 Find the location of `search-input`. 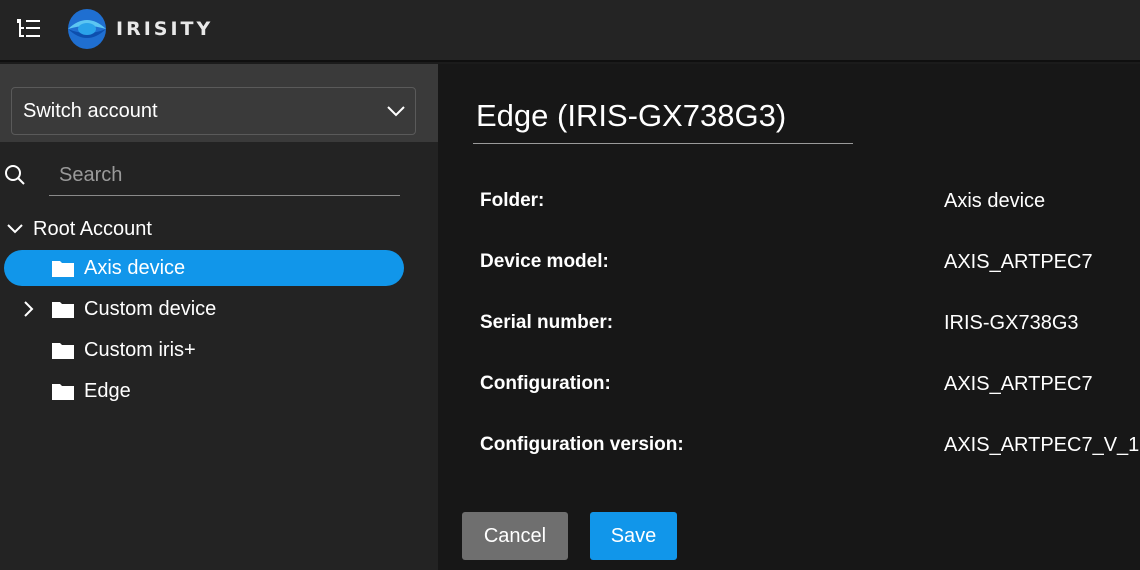

search-input is located at coordinates (224, 176).